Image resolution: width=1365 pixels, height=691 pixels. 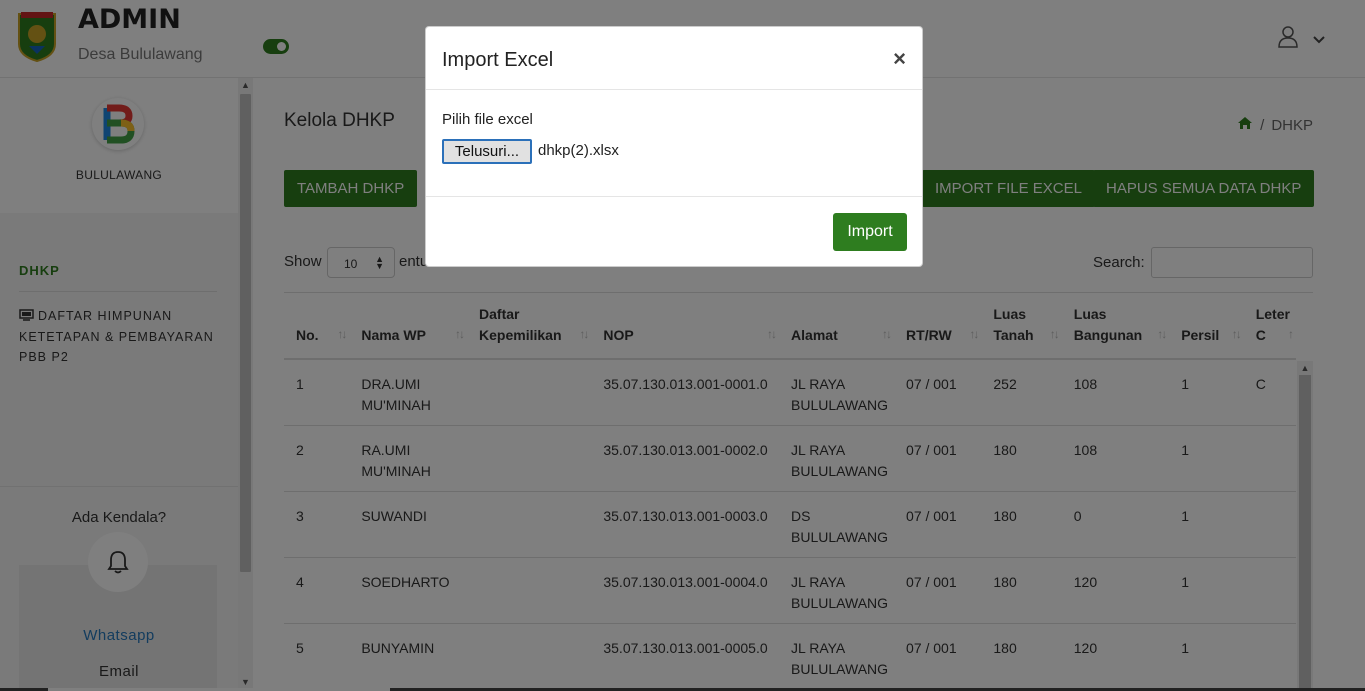 I want to click on modal-footer: Import, so click(x=674, y=232).